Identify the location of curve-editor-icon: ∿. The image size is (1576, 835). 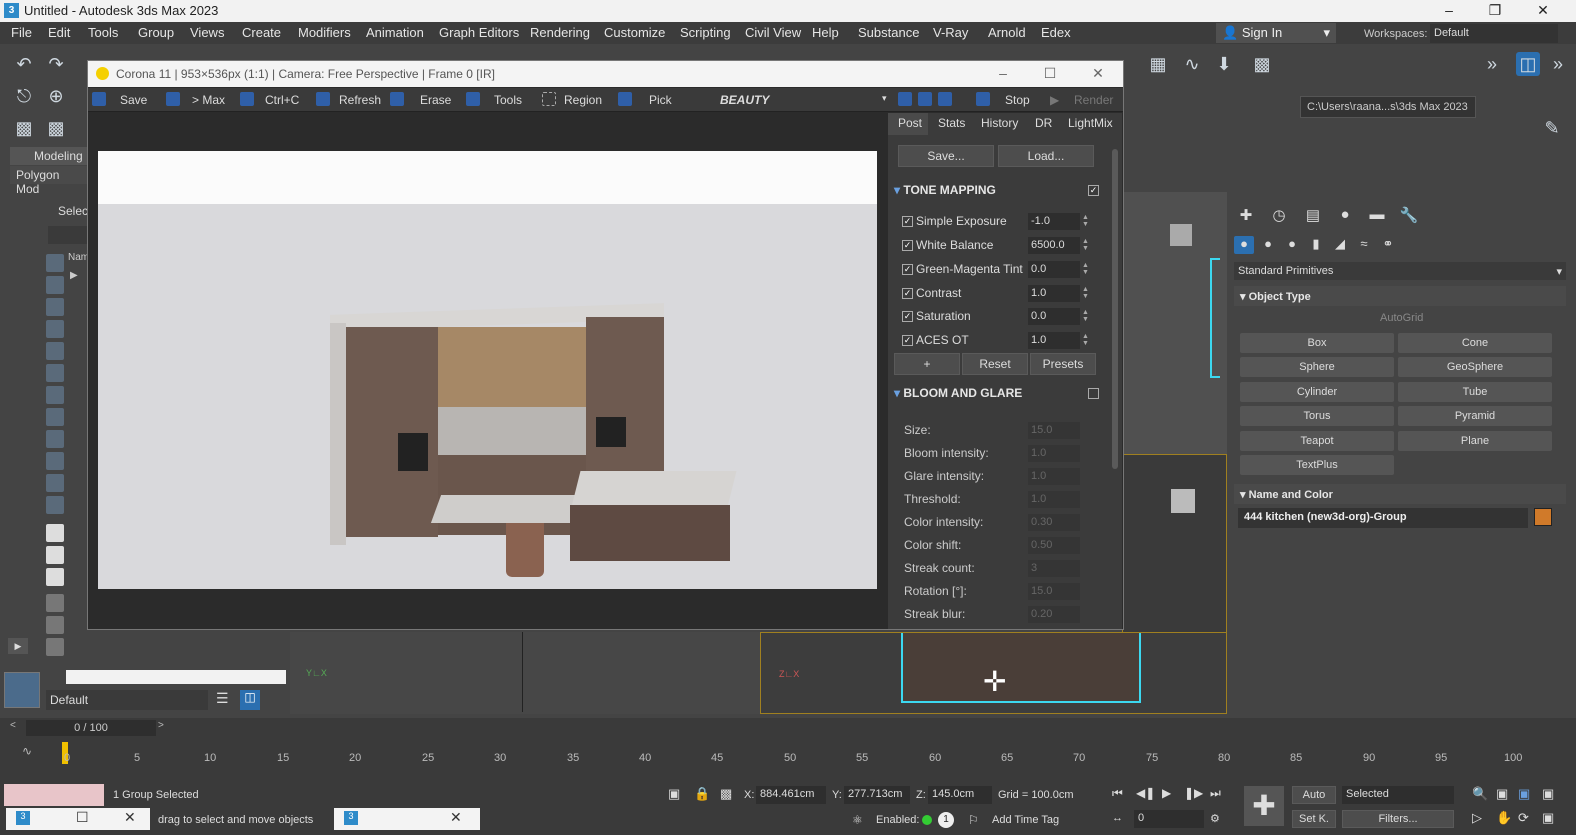
(1192, 64).